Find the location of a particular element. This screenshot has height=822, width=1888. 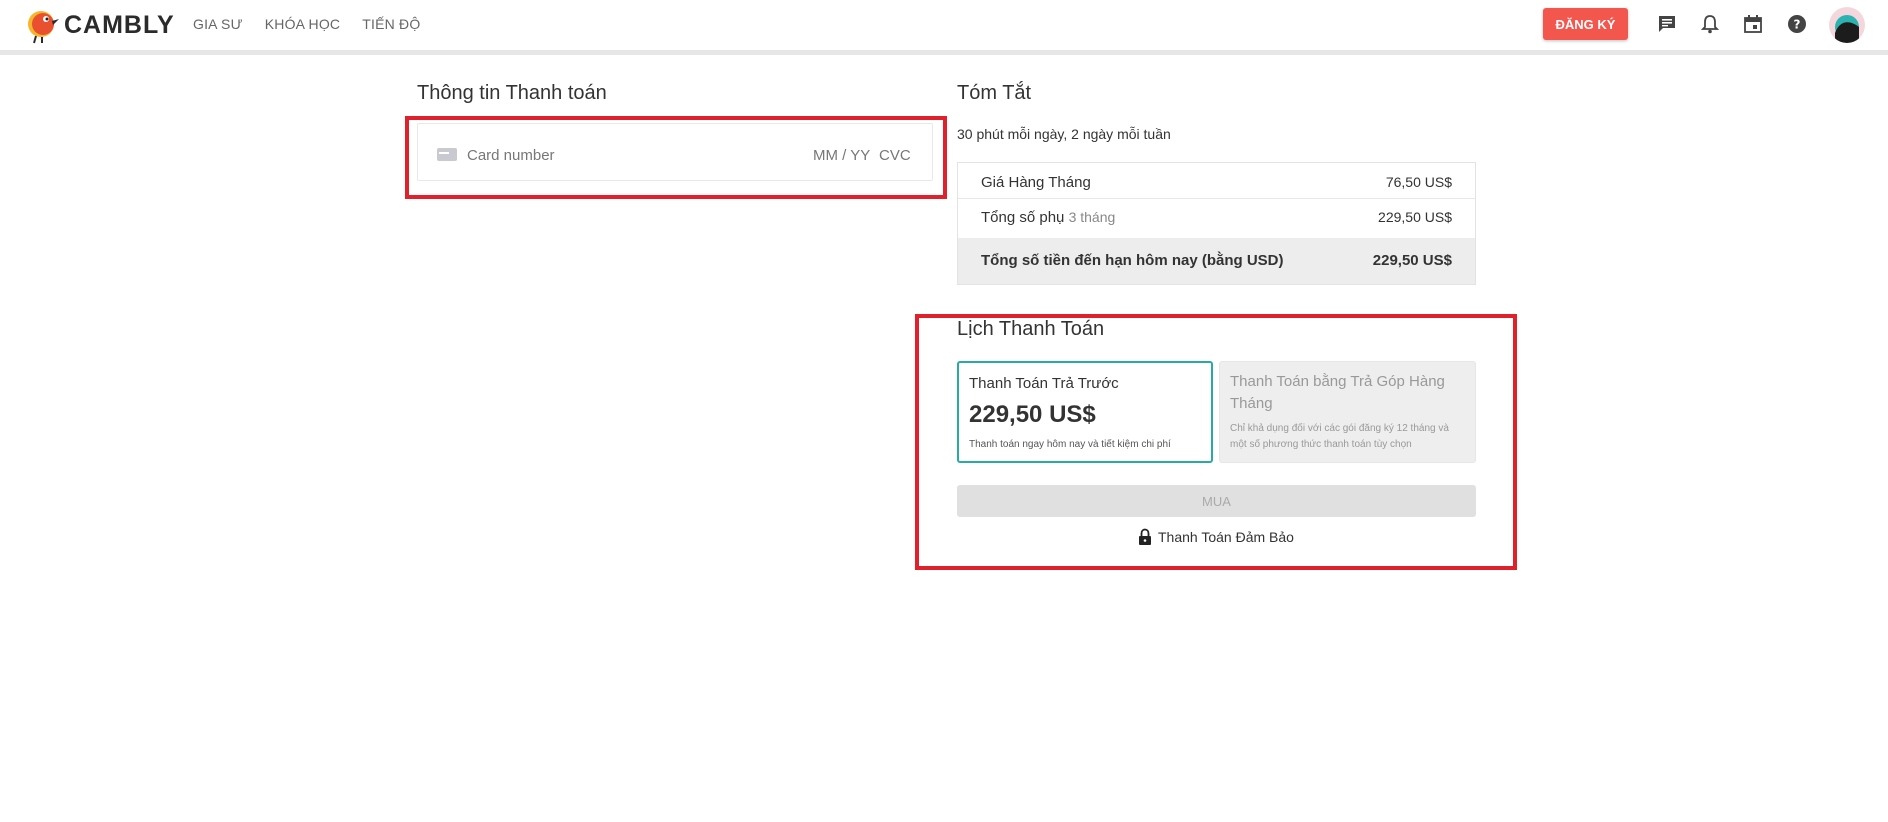

nav-progress: TIẾN ĐỘ is located at coordinates (391, 24).